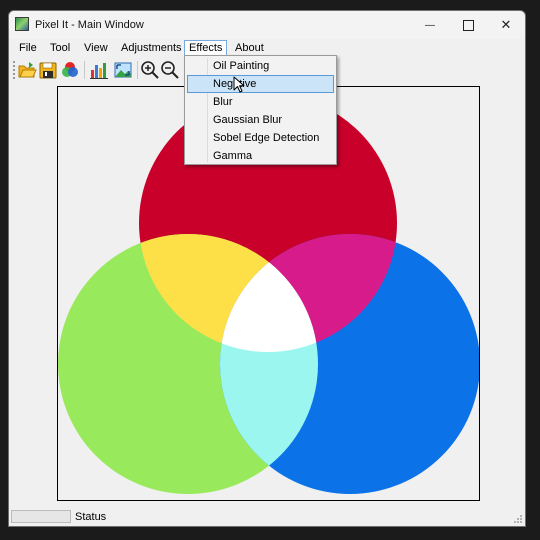 This screenshot has height=540, width=540. Describe the element at coordinates (22, 24) in the screenshot. I see `app-icon` at that location.